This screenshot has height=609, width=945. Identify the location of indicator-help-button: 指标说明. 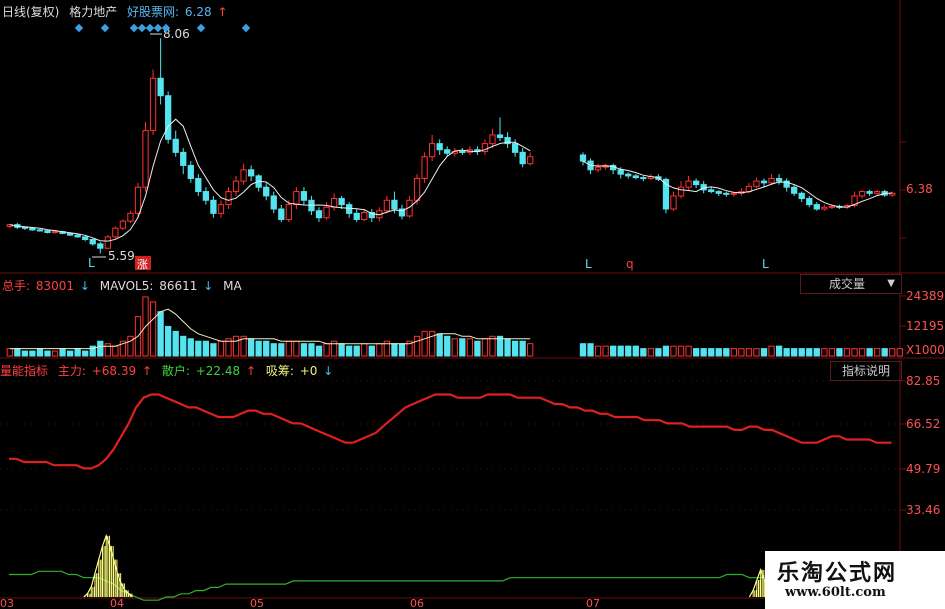
(866, 371).